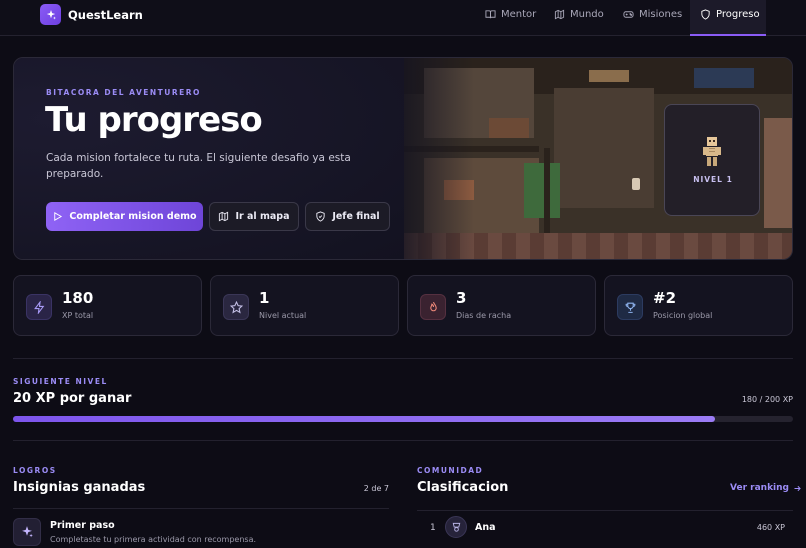  What do you see at coordinates (463, 487) in the screenshot?
I see `leaderboard-title: Clasificacion` at bounding box center [463, 487].